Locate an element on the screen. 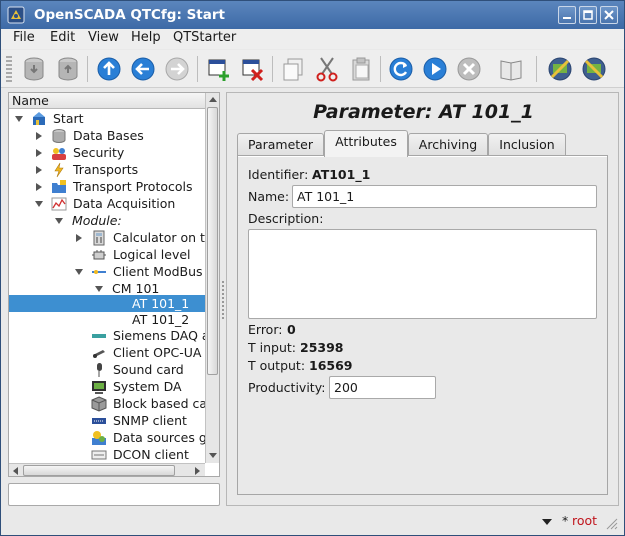 This screenshot has height=536, width=625. tree-header-name: Name is located at coordinates (107, 101).